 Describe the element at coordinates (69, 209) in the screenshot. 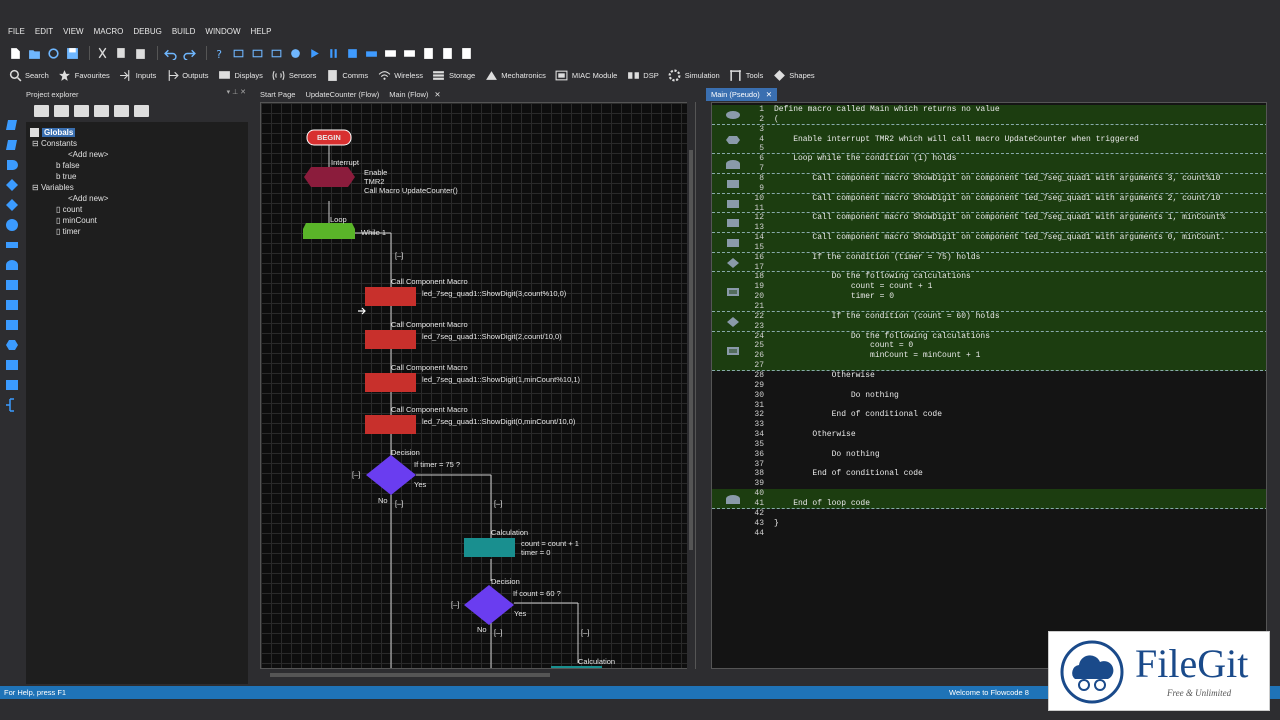

I see `tree-item-count: ▯ count` at that location.